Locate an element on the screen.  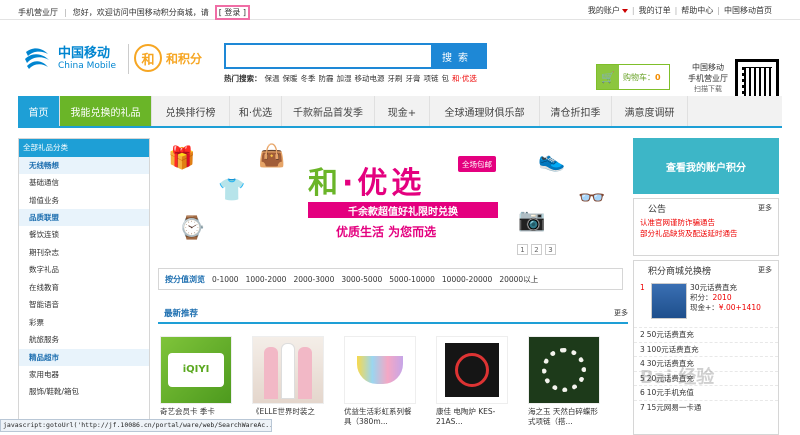
product-card: 《ELLE世界时装之 is located at coordinates (289, 376).